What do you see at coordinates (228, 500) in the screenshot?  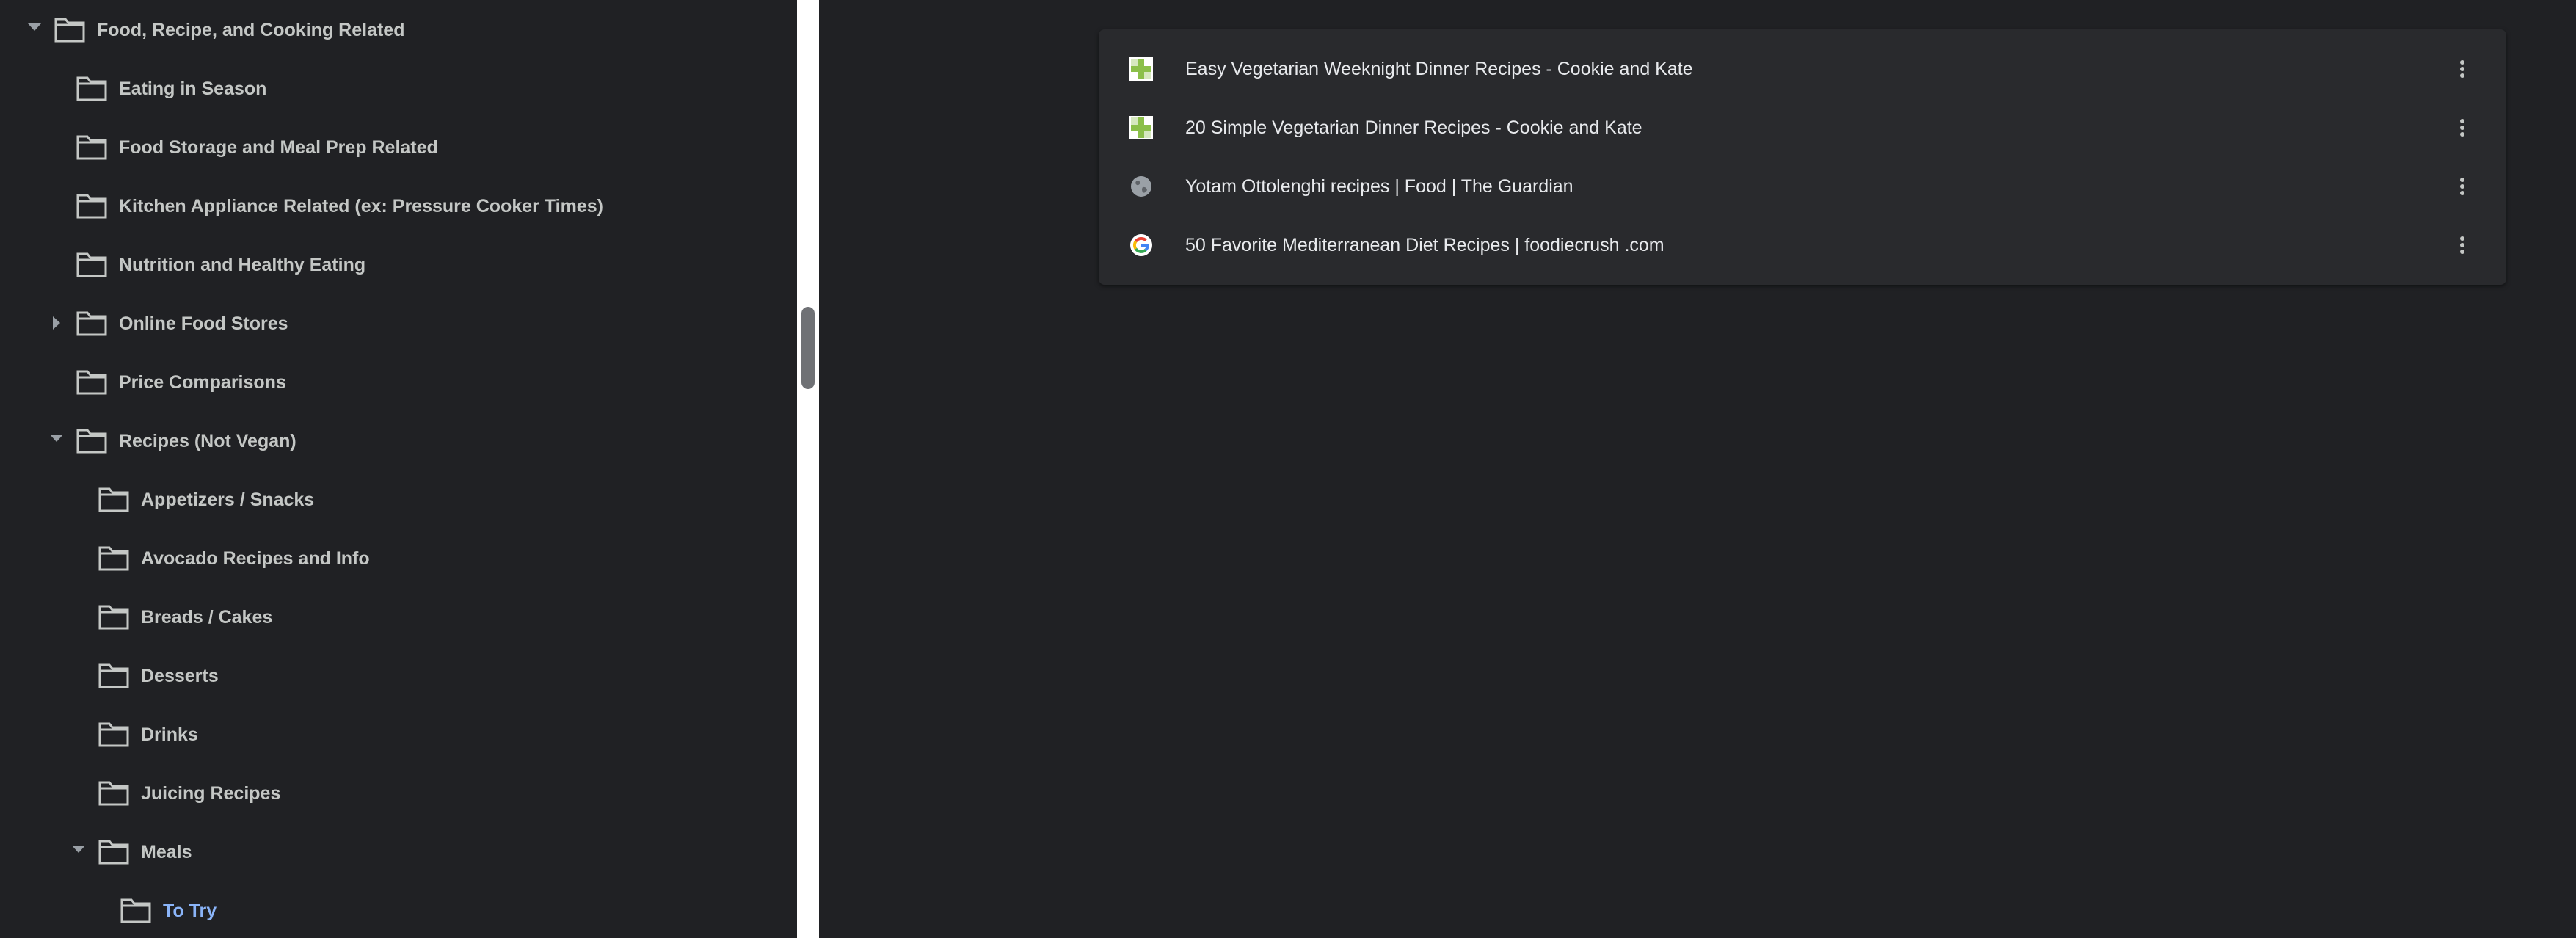 I see `tree-item-label: Appetizers / Snacks` at bounding box center [228, 500].